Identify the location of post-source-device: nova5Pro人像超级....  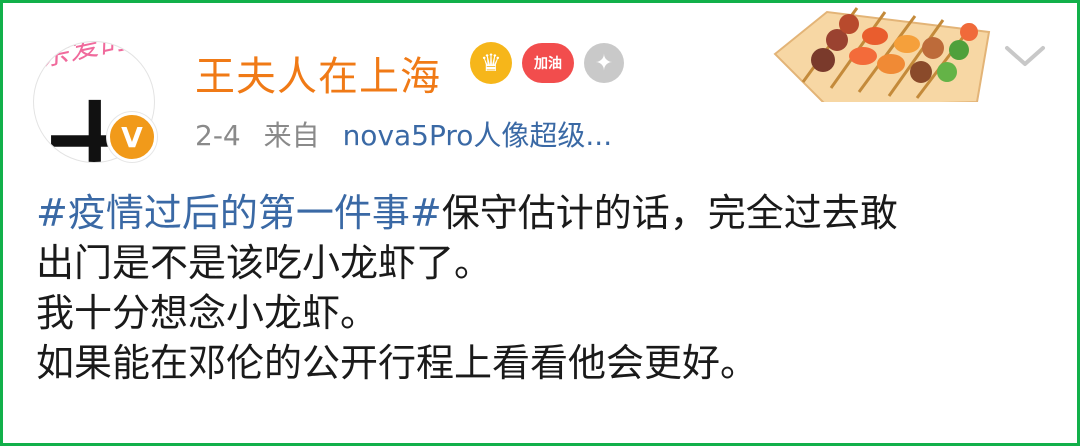
(478, 135).